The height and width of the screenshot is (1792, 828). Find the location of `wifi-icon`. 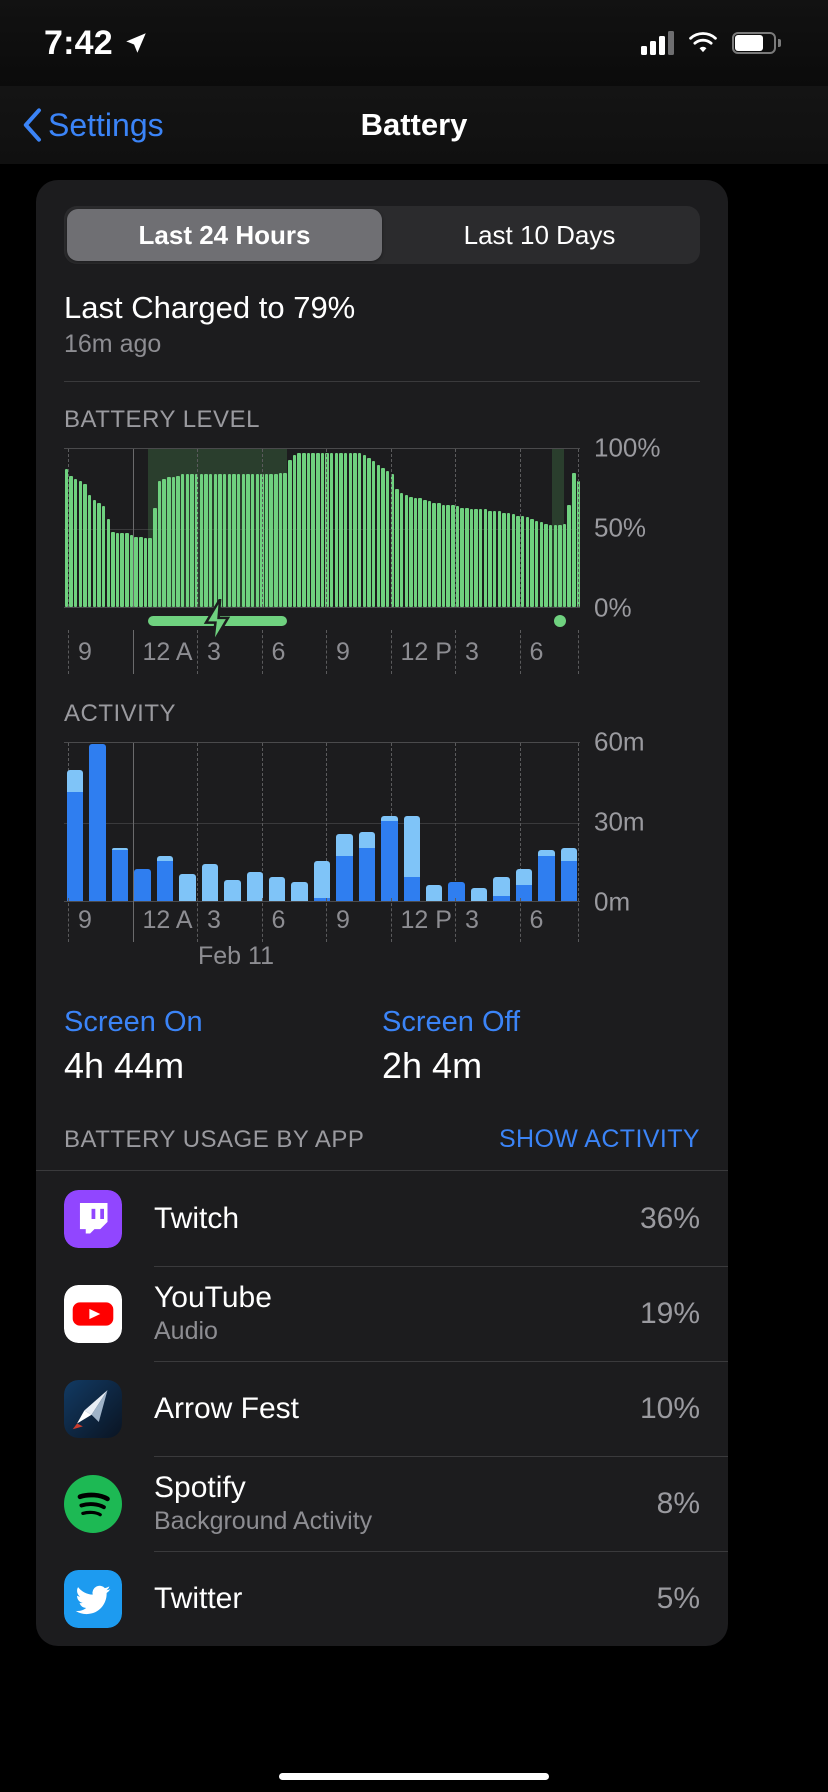

wifi-icon is located at coordinates (703, 42).